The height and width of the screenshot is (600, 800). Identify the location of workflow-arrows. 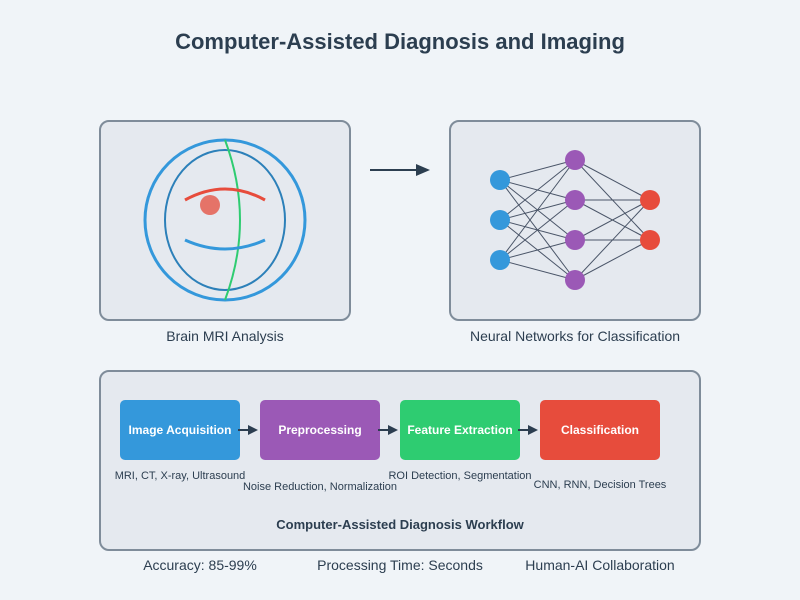
(388, 430).